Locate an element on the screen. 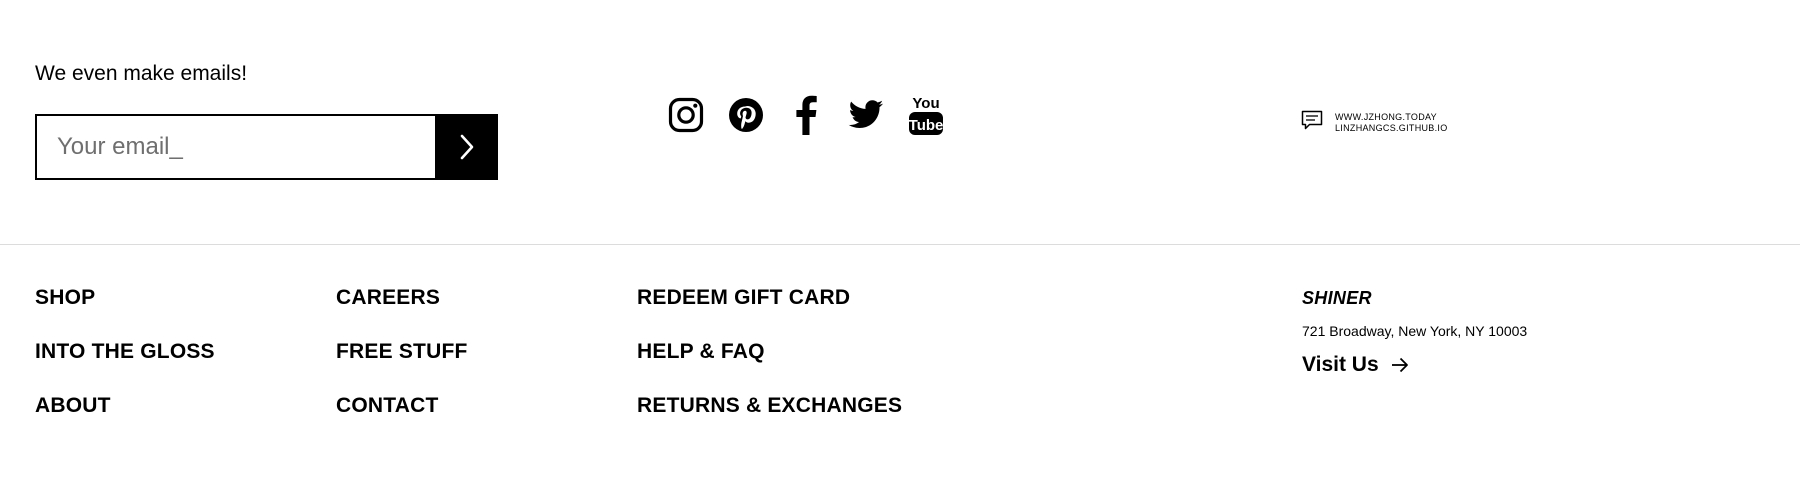  newsletter-form is located at coordinates (266, 147).